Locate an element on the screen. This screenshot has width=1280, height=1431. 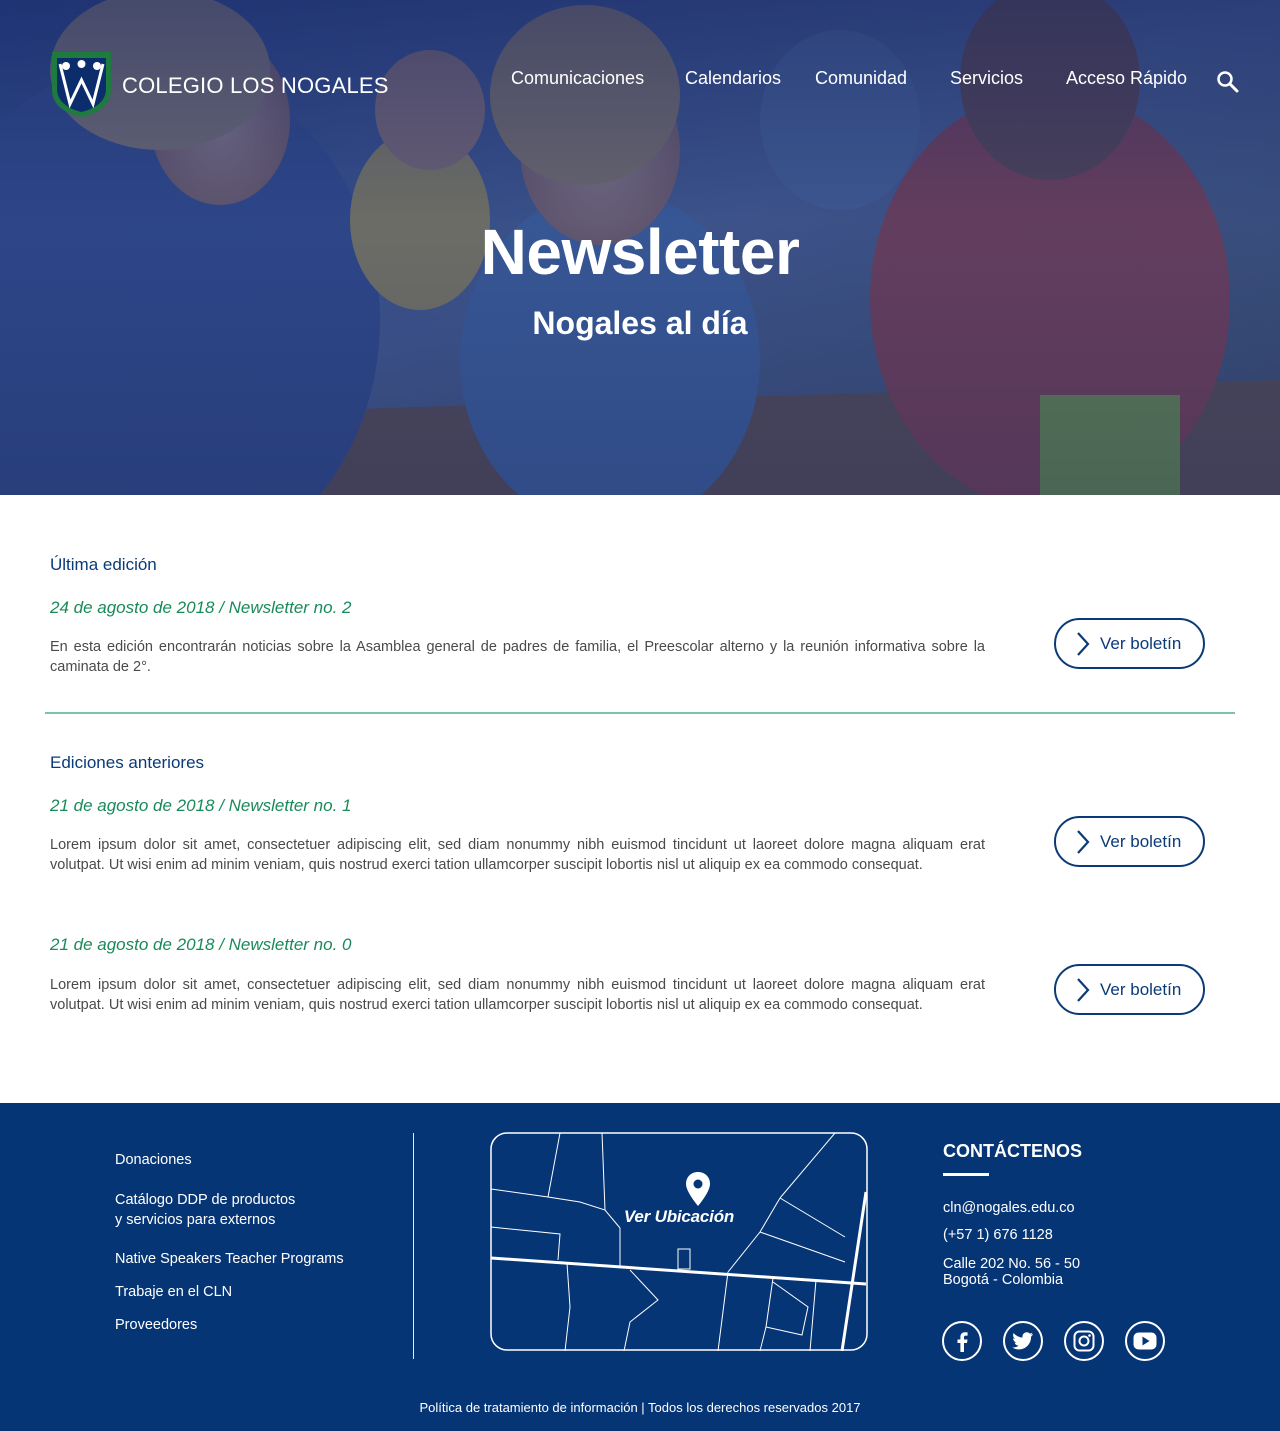
nav-item-calendarios: Calendarios is located at coordinates (733, 78).